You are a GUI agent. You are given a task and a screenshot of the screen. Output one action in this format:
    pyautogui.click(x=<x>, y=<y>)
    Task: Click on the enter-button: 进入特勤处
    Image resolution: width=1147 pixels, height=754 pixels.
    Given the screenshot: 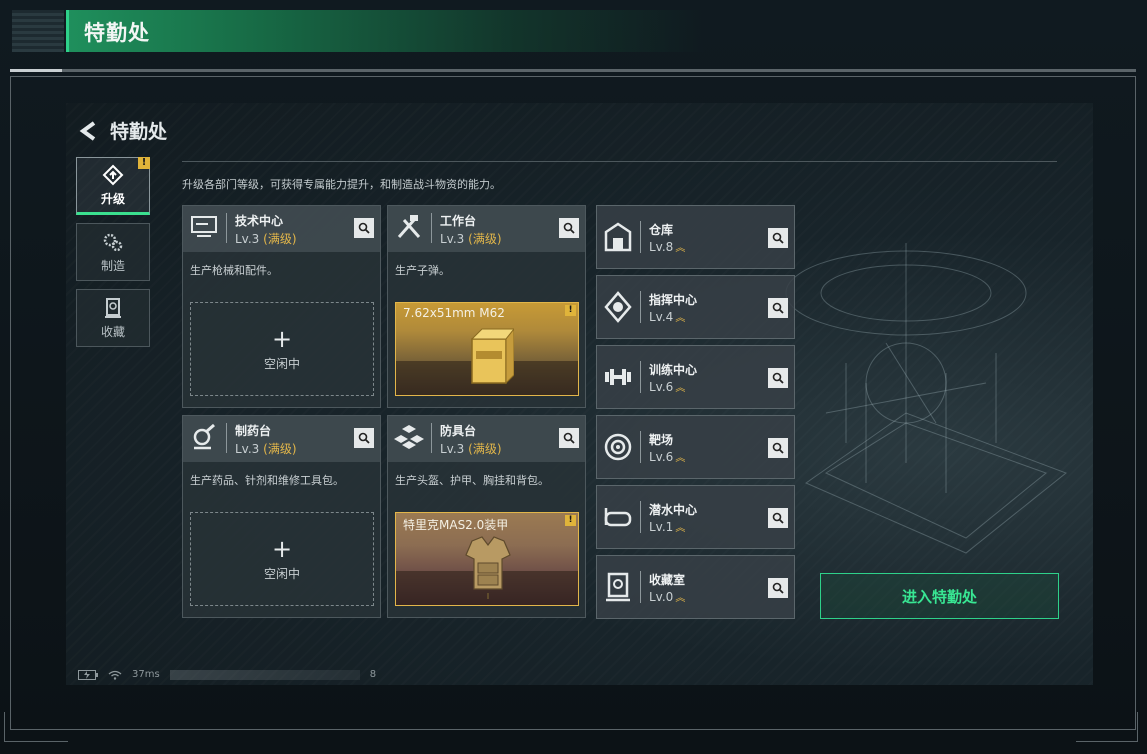 What is the action you would take?
    pyautogui.click(x=939, y=596)
    